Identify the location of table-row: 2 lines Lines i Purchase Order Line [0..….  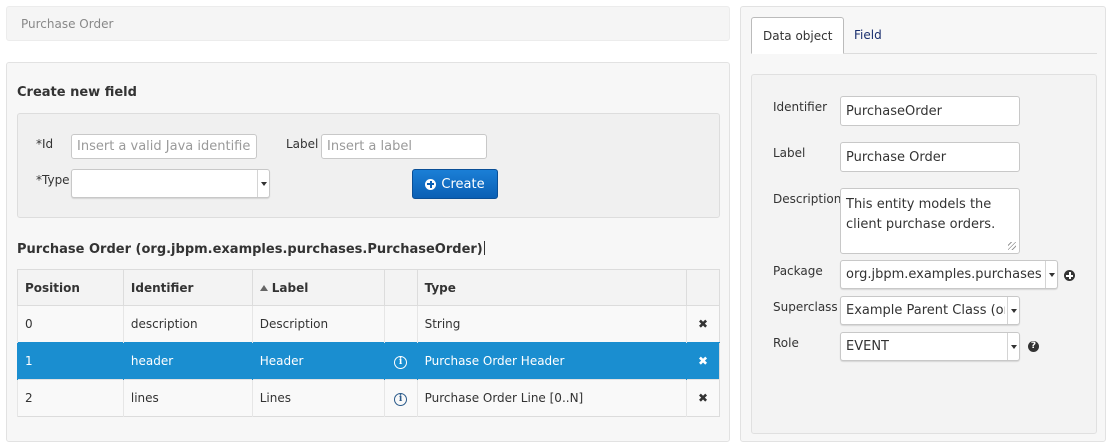
(368, 398).